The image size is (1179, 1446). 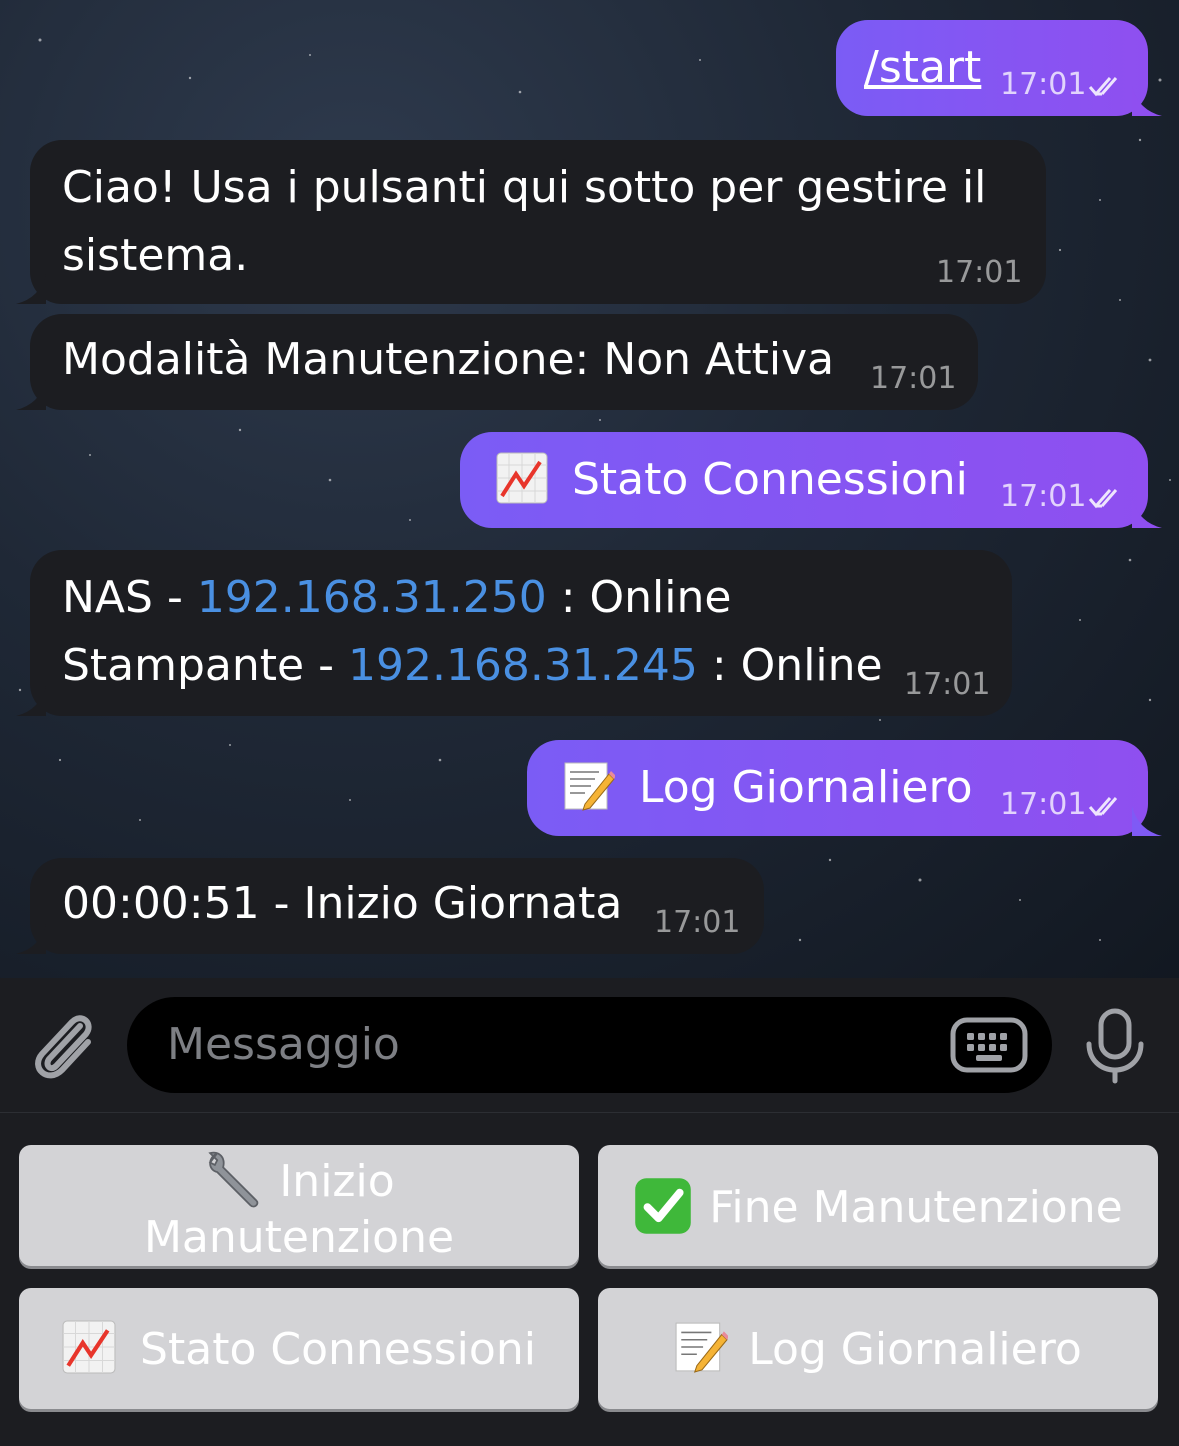 I want to click on check-mark-button-icon, so click(x=663, y=1205).